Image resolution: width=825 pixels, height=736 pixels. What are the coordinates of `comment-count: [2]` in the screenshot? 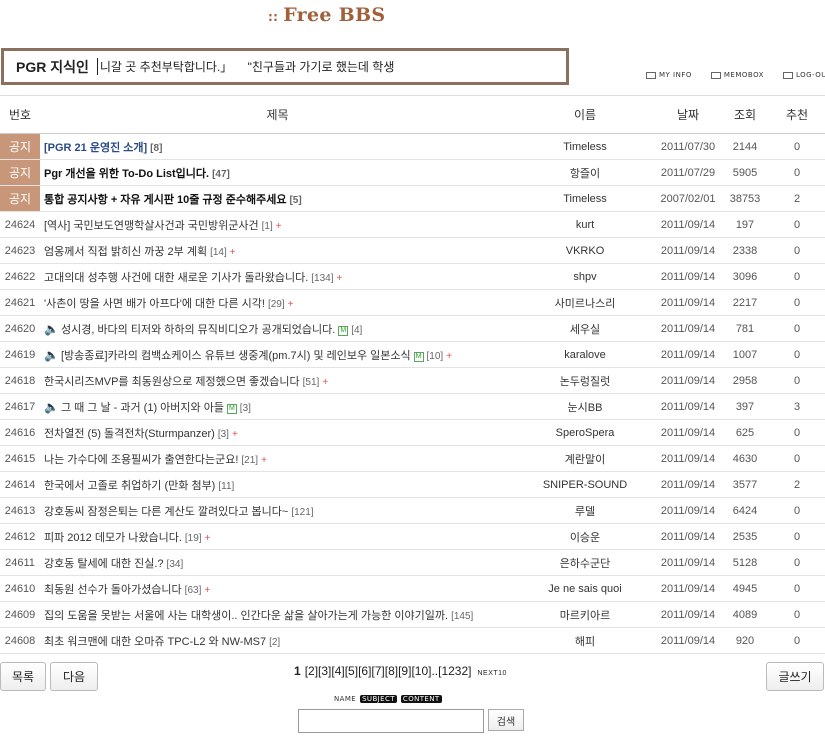 It's located at (274, 642).